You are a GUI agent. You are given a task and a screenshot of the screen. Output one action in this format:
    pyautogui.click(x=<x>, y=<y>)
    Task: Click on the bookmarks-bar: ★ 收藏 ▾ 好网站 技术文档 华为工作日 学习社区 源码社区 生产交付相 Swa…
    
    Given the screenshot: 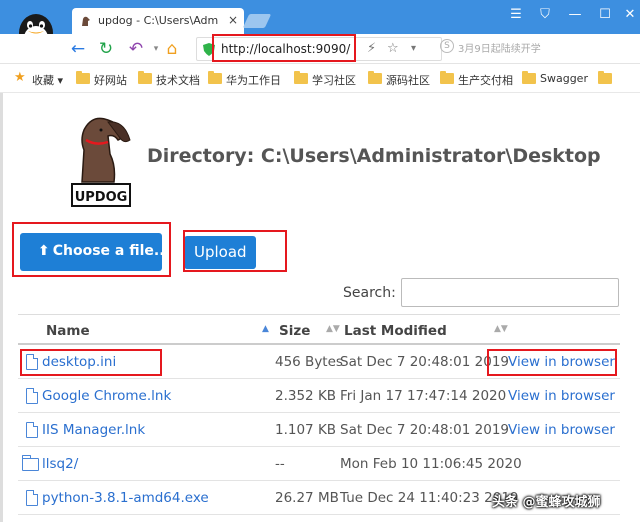 What is the action you would take?
    pyautogui.click(x=320, y=79)
    